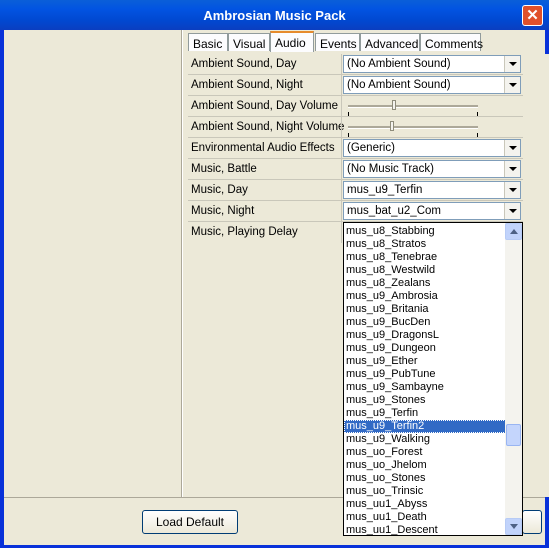  I want to click on night-volume-slider, so click(413, 129).